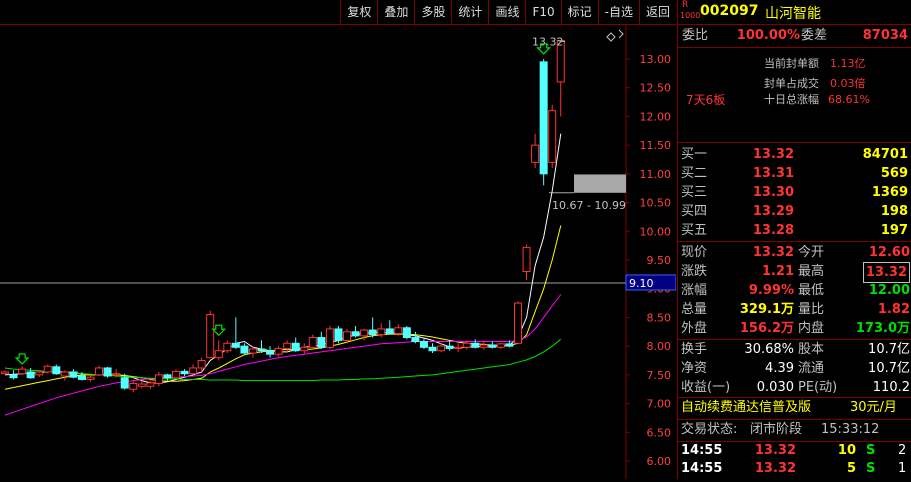 The width and height of the screenshot is (911, 482). Describe the element at coordinates (794, 211) in the screenshot. I see `bid-level-row: 买四 13.29 198` at that location.